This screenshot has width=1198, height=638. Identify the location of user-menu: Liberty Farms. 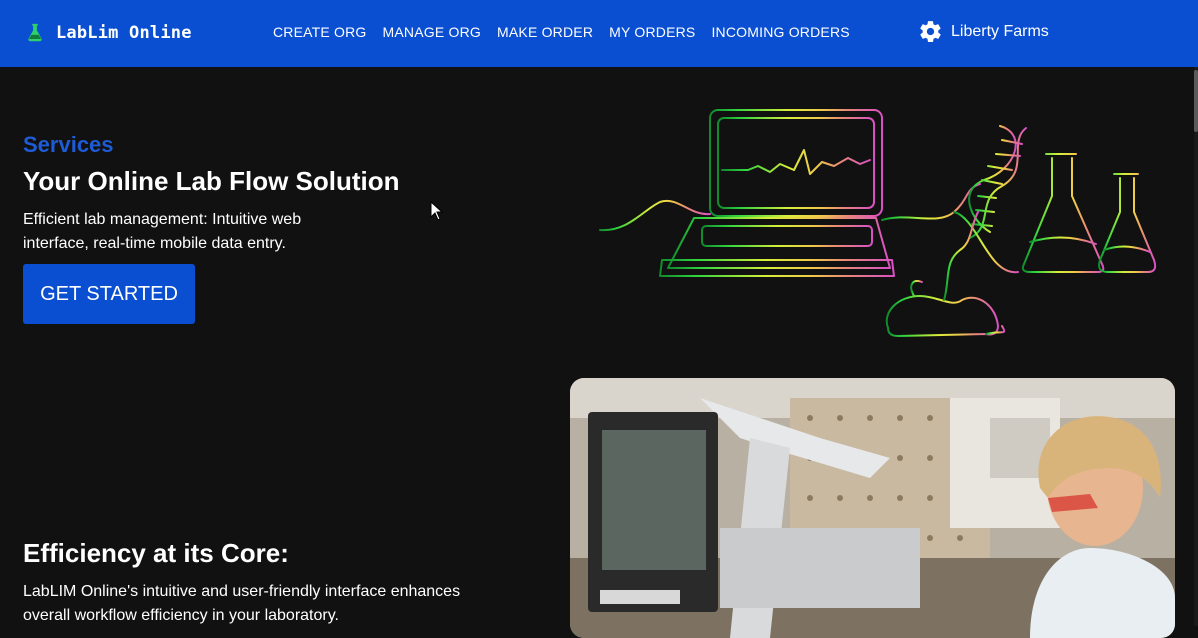
(983, 31).